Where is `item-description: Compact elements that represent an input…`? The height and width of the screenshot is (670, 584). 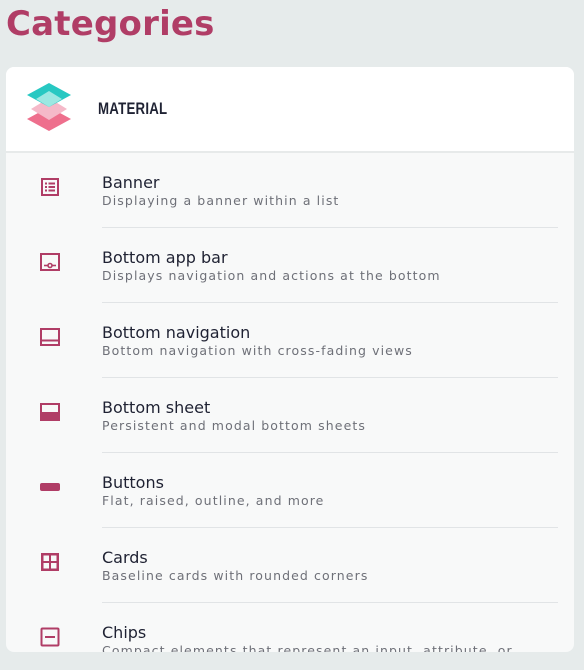
item-description: Compact elements that represent an input… is located at coordinates (307, 647).